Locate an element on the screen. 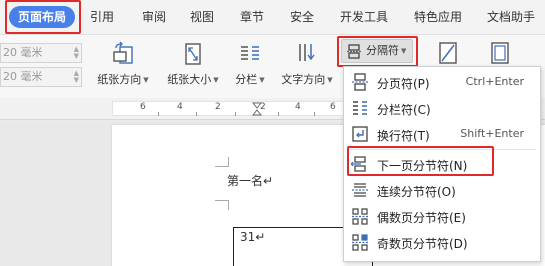  menu-item-continuous-section-break: 连续分节符(O) is located at coordinates (442, 190).